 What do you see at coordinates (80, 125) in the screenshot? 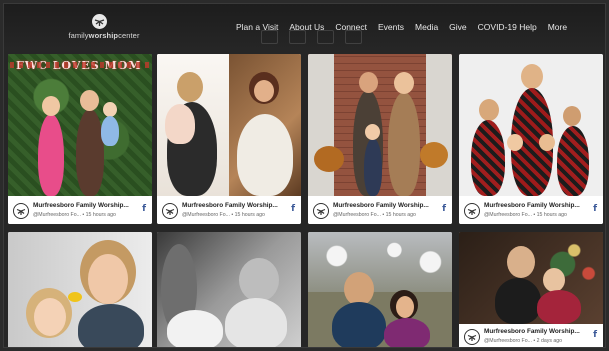
I see `post-photo: FWC LOVES MOM` at bounding box center [80, 125].